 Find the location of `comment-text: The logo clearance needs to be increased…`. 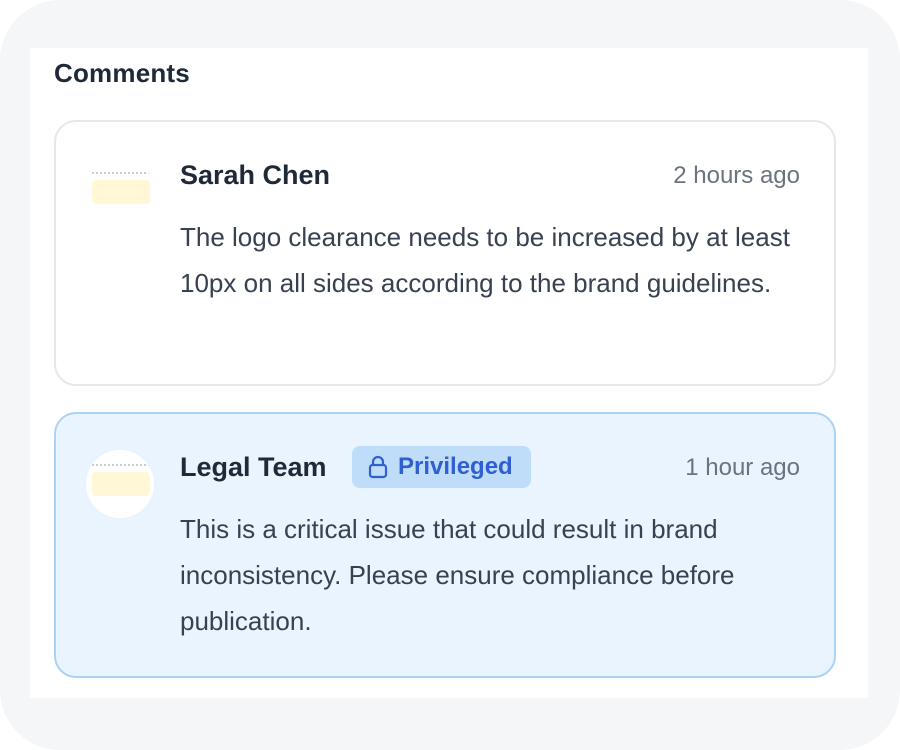

comment-text: The logo clearance needs to be increased… is located at coordinates (485, 260).